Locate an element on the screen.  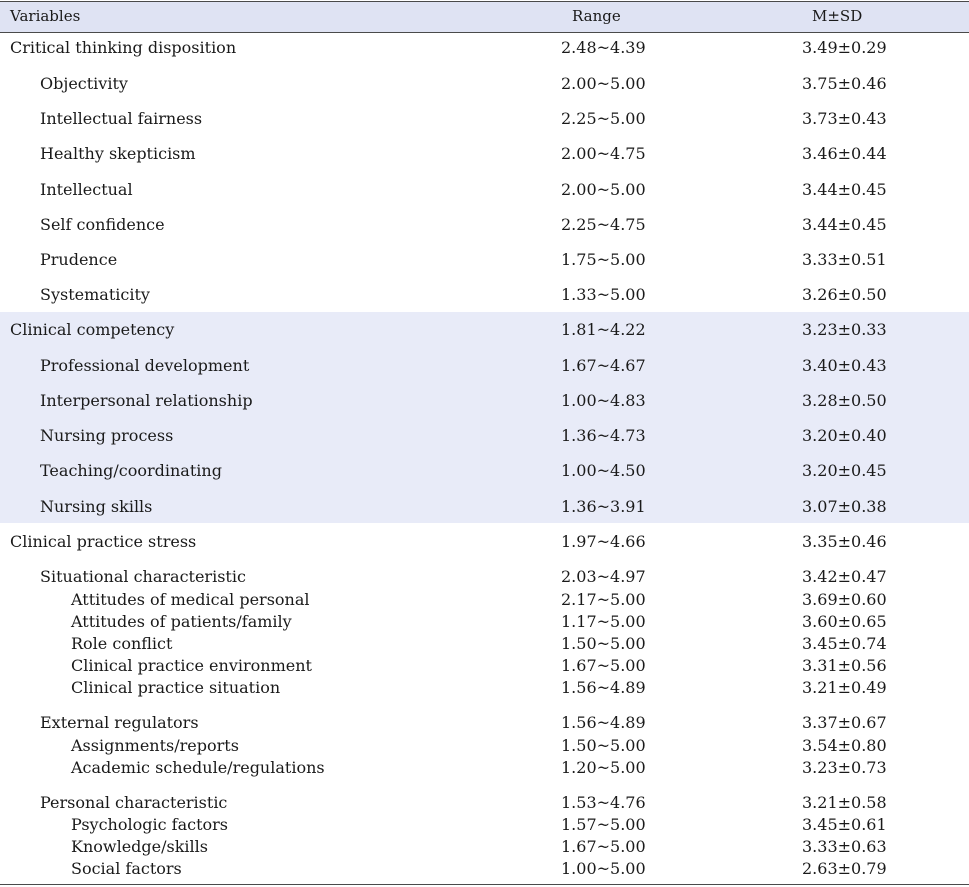
variable-label: Interpersonal relationship is located at coordinates (146, 400).